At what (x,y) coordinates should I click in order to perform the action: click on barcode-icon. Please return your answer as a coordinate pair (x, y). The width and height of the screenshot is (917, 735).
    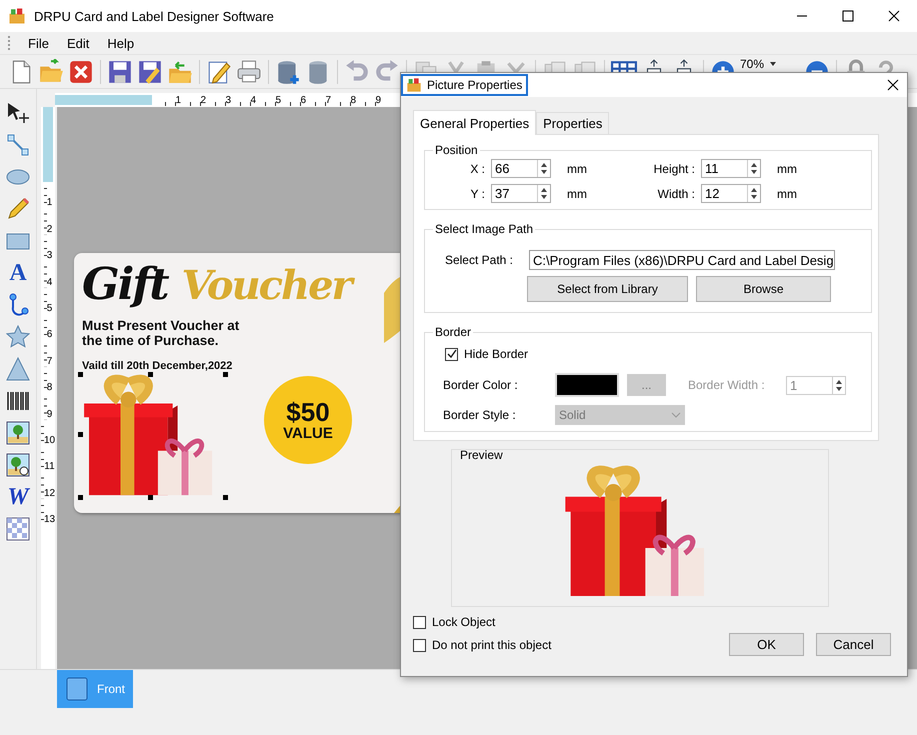
    Looking at the image, I should click on (18, 401).